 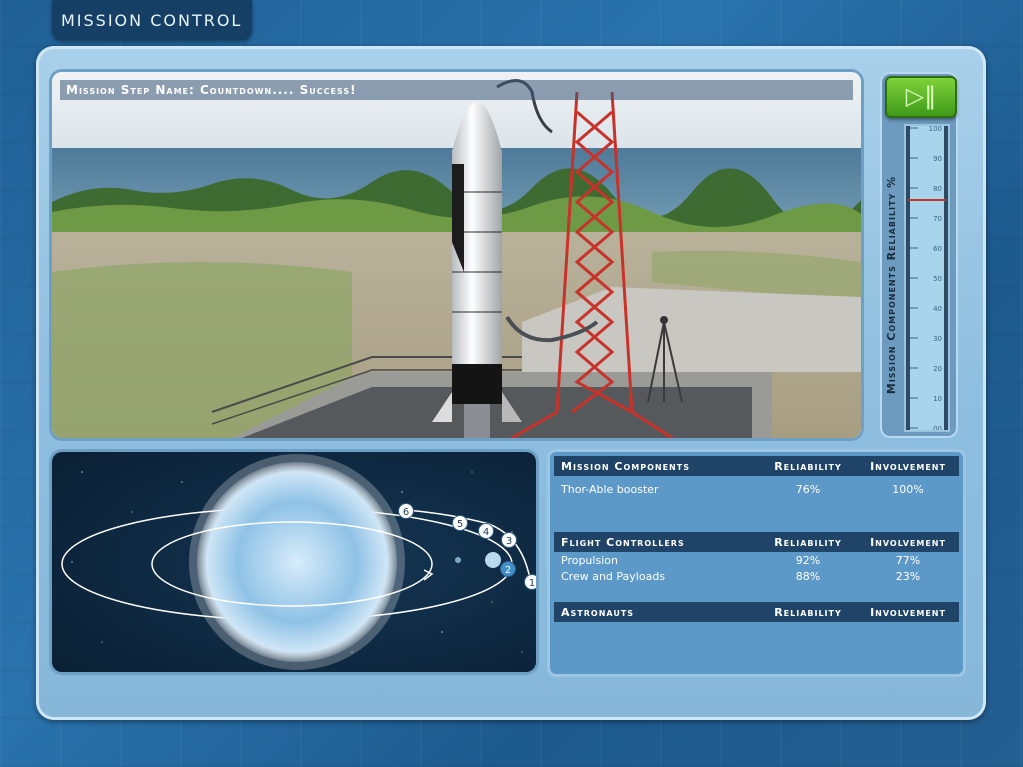 What do you see at coordinates (937, 189) in the screenshot?
I see `gauge-tick-label: 80` at bounding box center [937, 189].